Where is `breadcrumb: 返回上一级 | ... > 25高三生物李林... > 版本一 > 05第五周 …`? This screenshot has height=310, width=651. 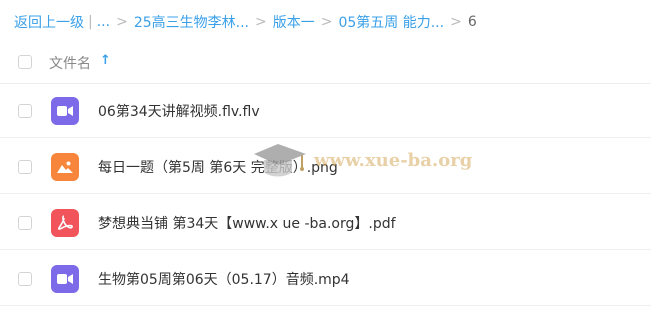 breadcrumb: 返回上一级 | ... > 25高三生物李林... > 版本一 > 05第五周 … is located at coordinates (245, 22).